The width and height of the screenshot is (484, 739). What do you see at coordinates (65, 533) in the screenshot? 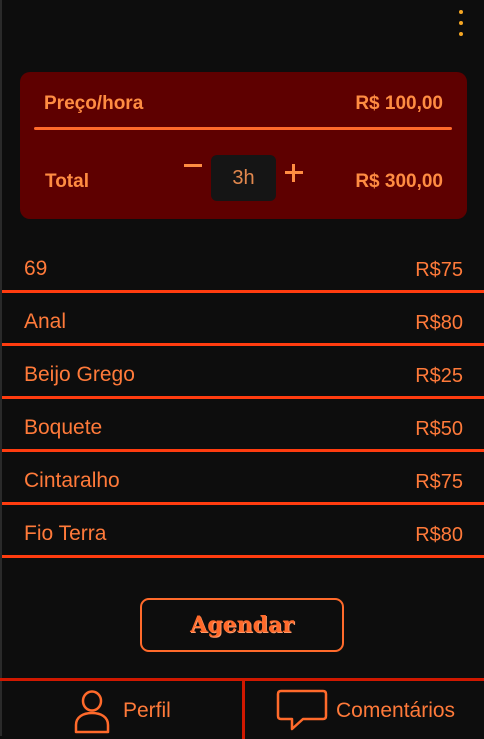
I see `service-name: Fio Terra` at bounding box center [65, 533].